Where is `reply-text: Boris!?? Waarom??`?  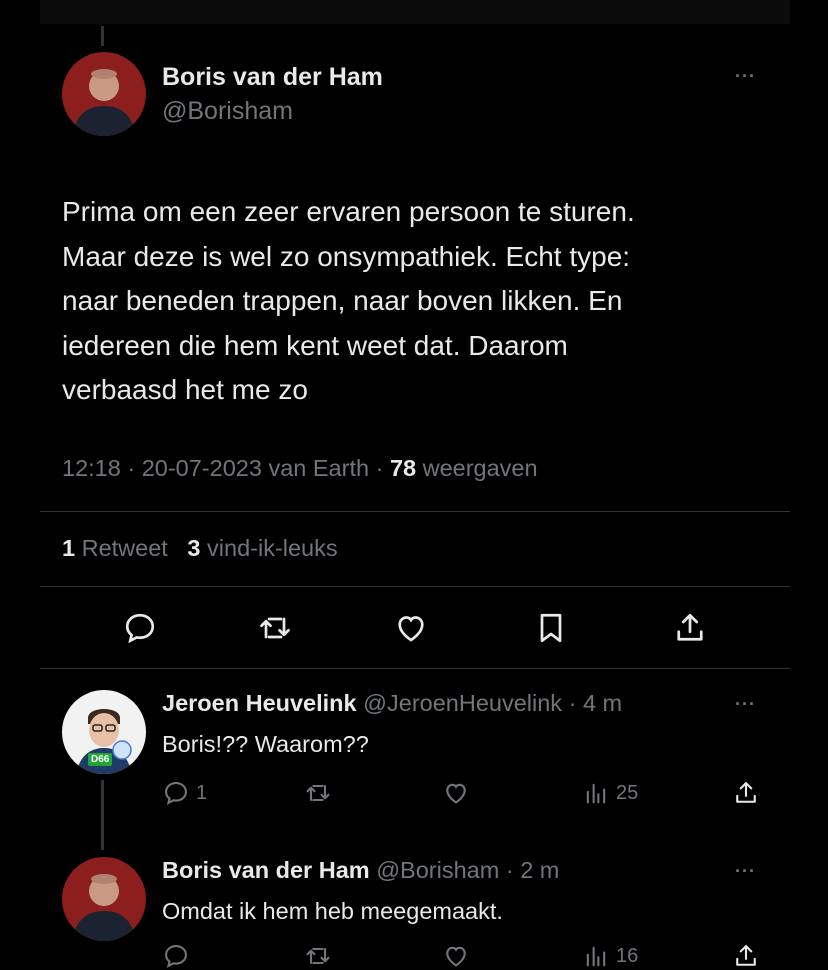 reply-text: Boris!?? Waarom?? is located at coordinates (265, 744).